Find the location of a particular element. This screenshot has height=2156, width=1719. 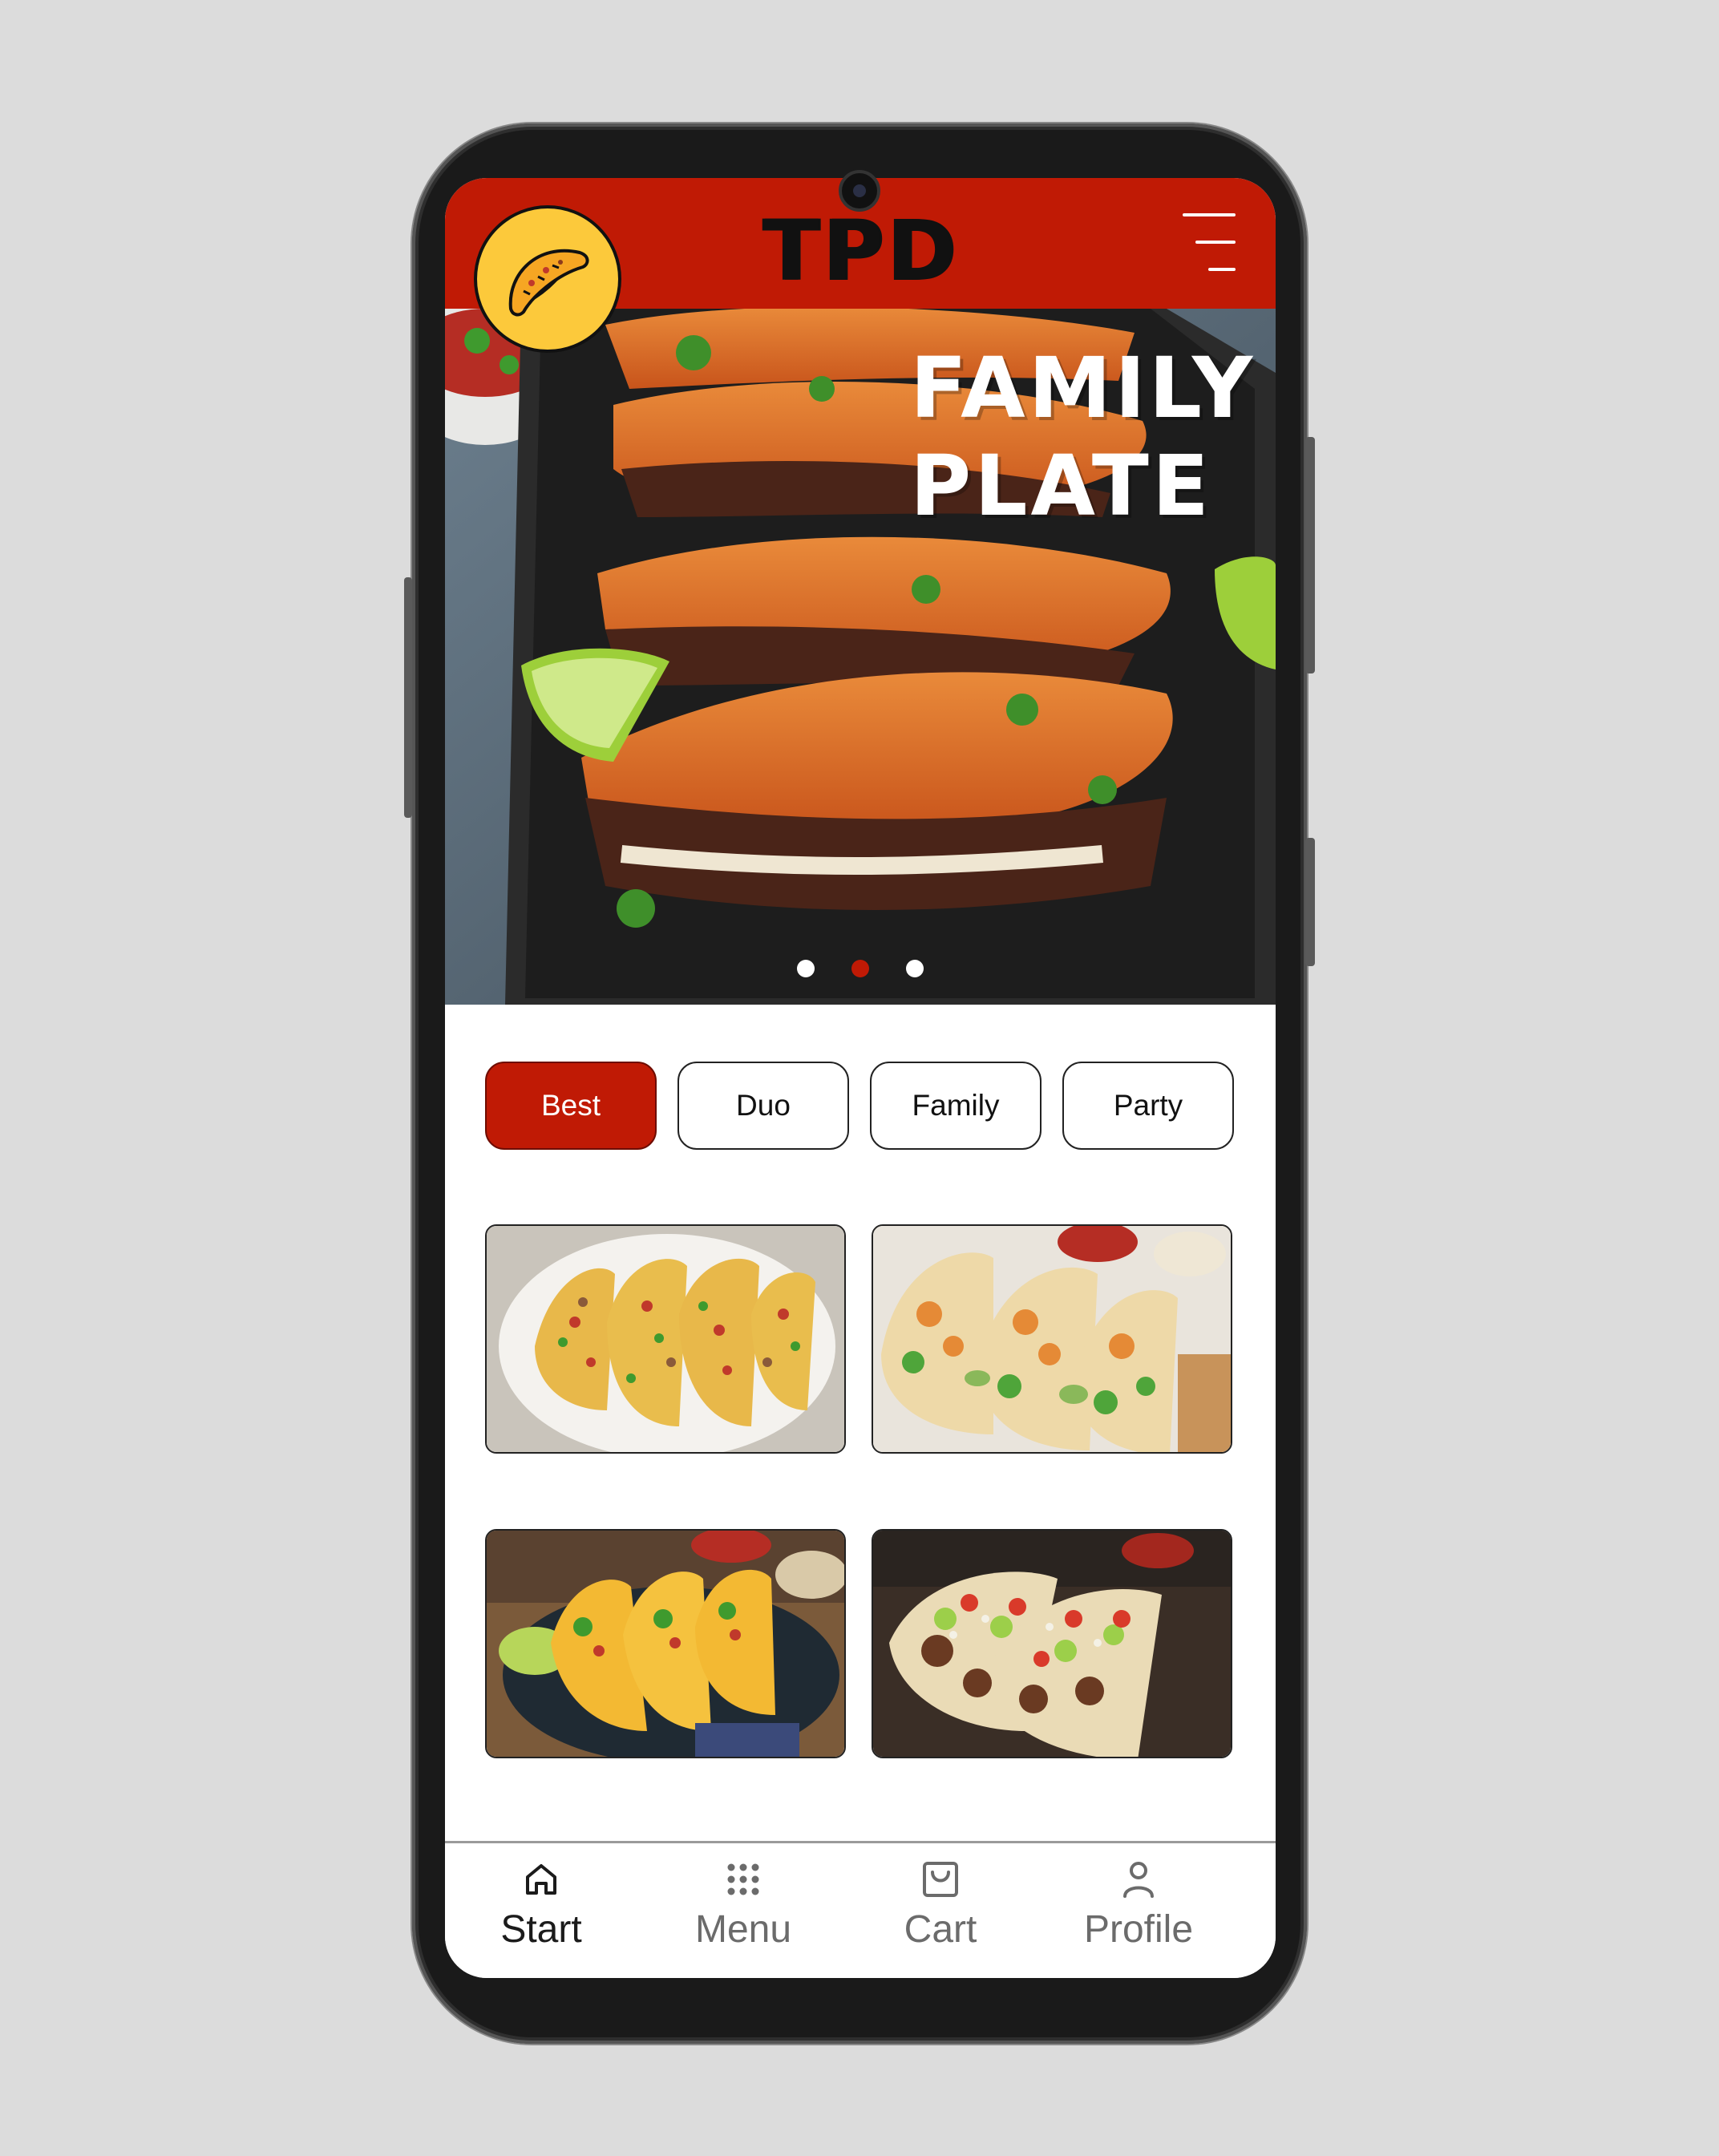

hero-title: FAMILY PLATE is located at coordinates (1087, 437).